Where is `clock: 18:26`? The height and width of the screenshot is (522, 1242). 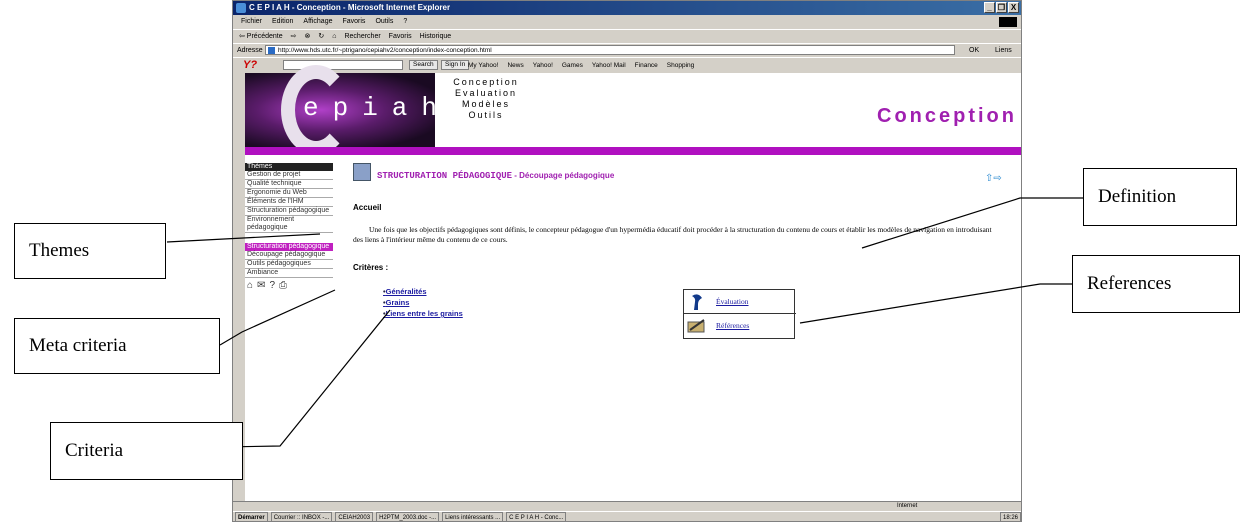 clock: 18:26 is located at coordinates (1010, 516).